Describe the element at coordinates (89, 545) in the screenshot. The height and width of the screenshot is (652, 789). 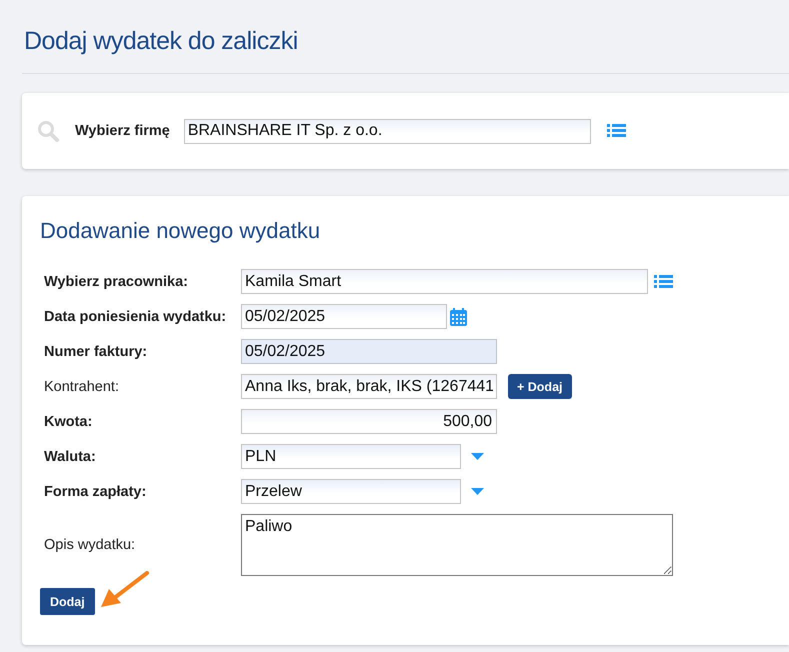
I see `field-label: Opis wydatku:` at that location.